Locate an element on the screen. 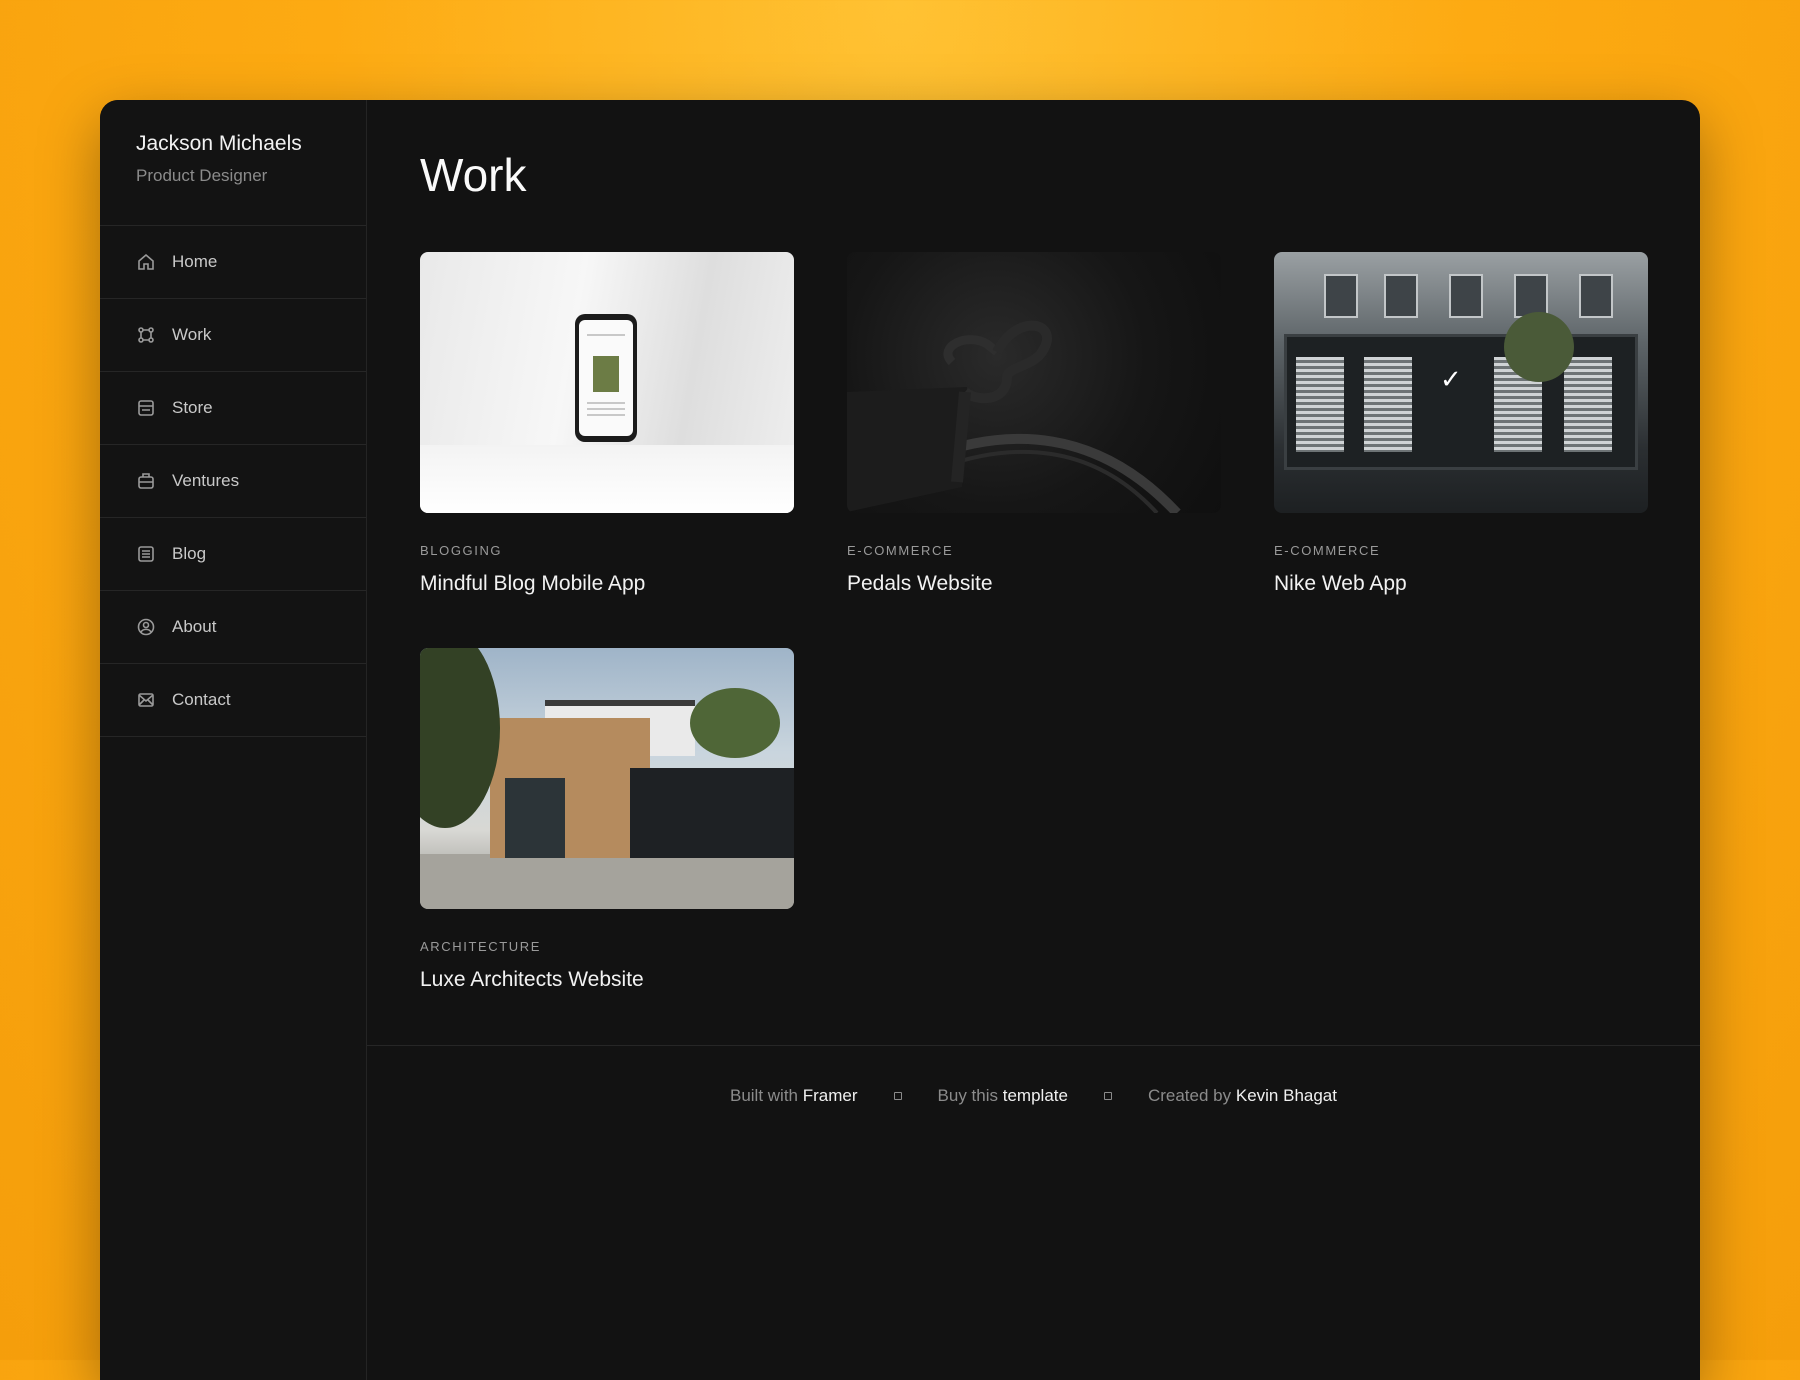  sidebar-item-home: Home is located at coordinates (233, 262).